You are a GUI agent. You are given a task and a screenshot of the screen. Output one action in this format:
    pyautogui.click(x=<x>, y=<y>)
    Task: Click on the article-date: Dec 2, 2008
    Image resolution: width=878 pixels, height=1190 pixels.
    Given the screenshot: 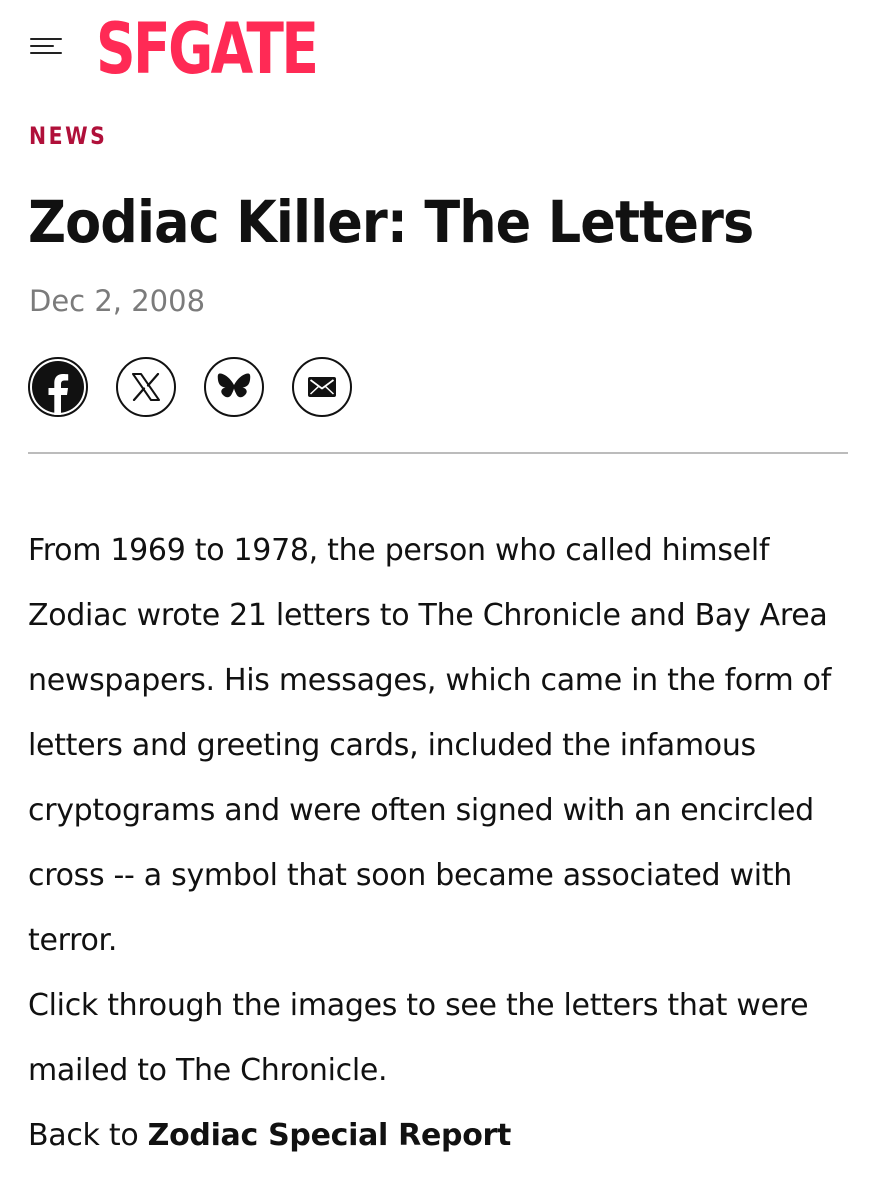 What is the action you would take?
    pyautogui.click(x=117, y=301)
    